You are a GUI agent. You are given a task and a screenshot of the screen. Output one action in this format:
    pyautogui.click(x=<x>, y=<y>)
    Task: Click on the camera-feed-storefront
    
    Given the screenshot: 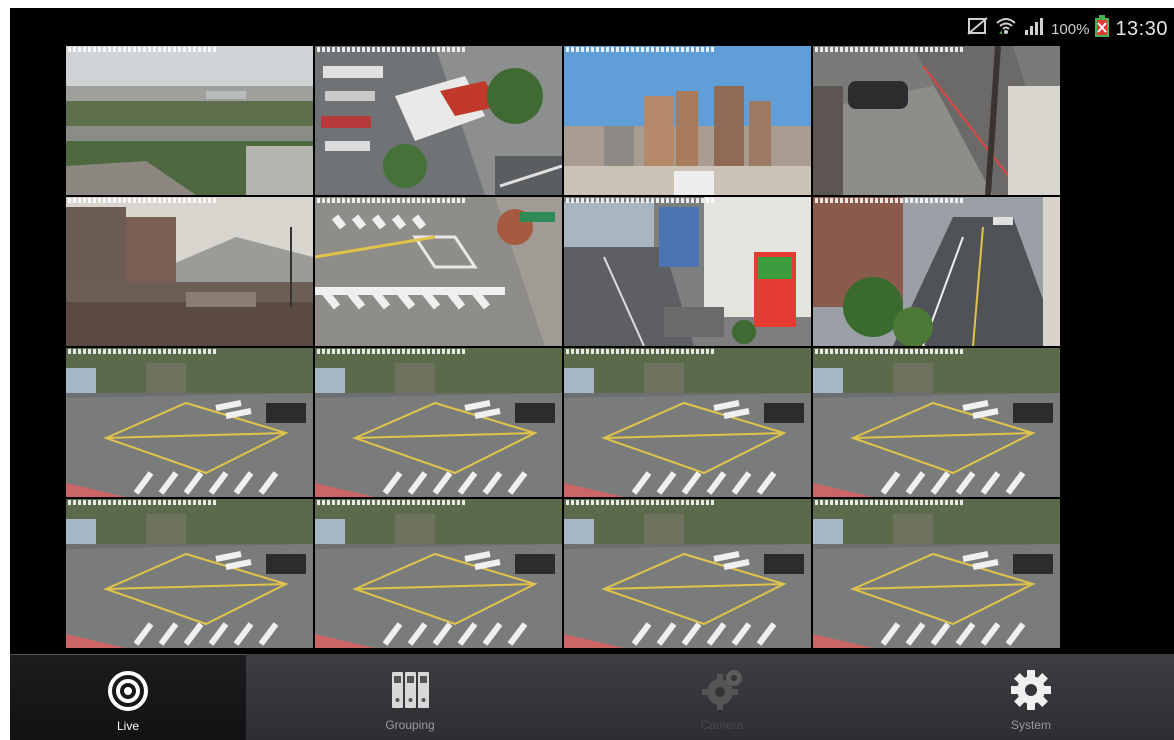 What is the action you would take?
    pyautogui.click(x=687, y=271)
    